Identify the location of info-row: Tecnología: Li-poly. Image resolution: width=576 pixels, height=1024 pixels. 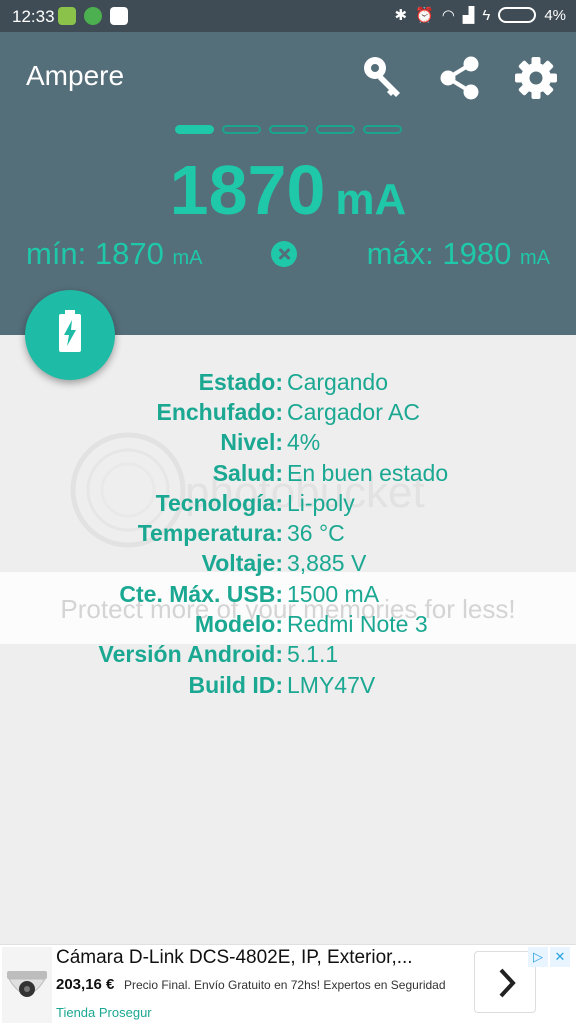
(288, 503).